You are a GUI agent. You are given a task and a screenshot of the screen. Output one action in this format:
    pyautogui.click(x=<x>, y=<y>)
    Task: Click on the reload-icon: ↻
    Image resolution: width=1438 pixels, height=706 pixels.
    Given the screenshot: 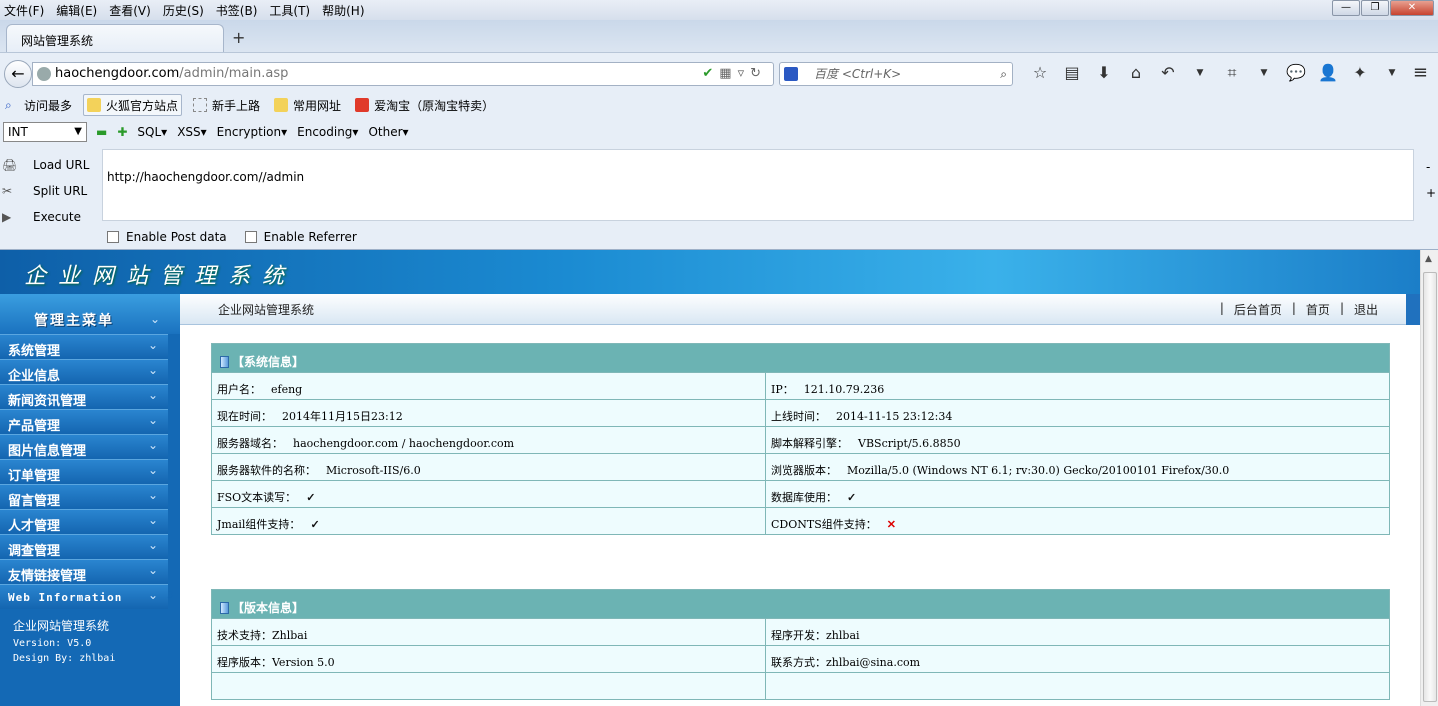 What is the action you would take?
    pyautogui.click(x=758, y=73)
    